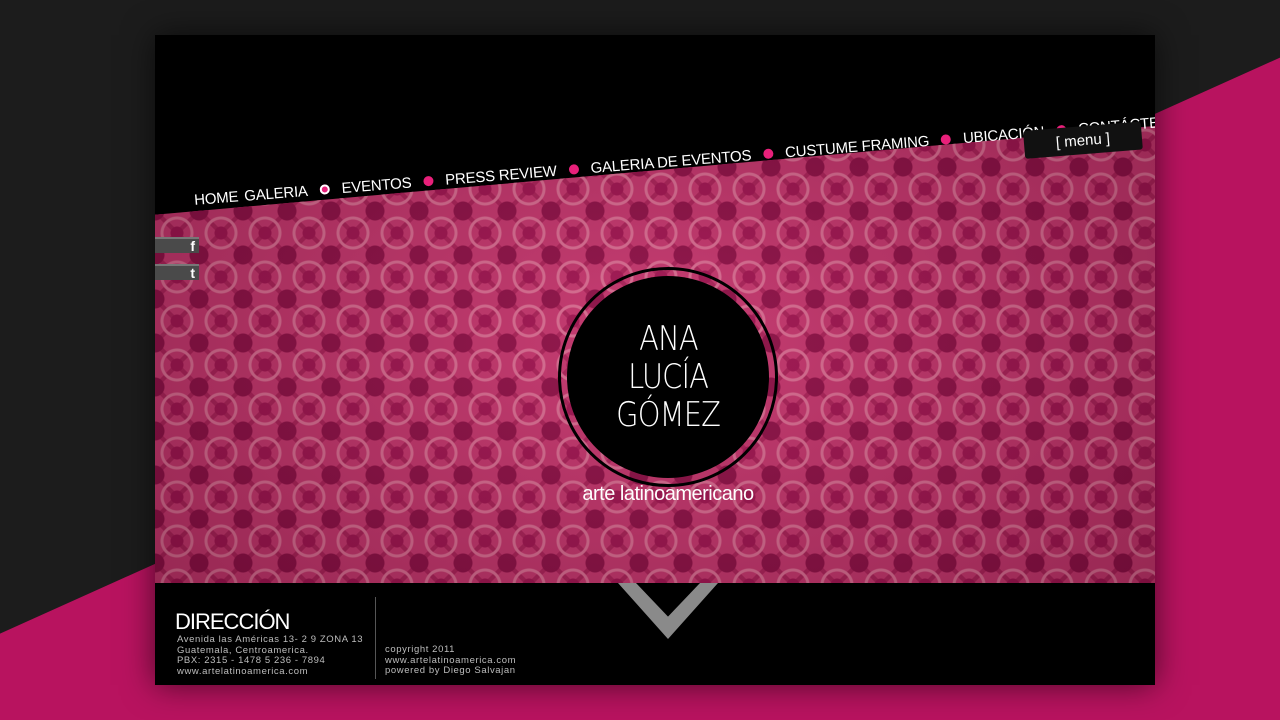 This screenshot has width=1280, height=720. Describe the element at coordinates (270, 672) in the screenshot. I see `address-website-link: www.artelatinoamerica.com` at that location.